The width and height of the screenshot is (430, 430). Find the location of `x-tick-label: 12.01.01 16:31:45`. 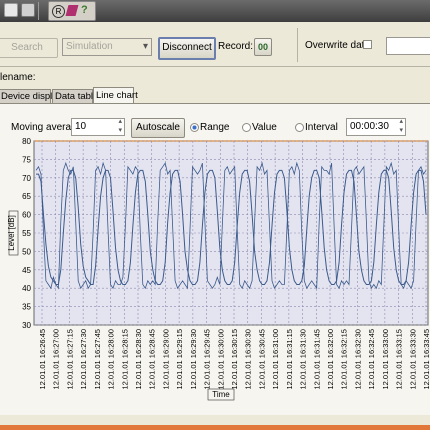

x-tick-label: 12.01.01 16:31:45 is located at coordinates (316, 359).